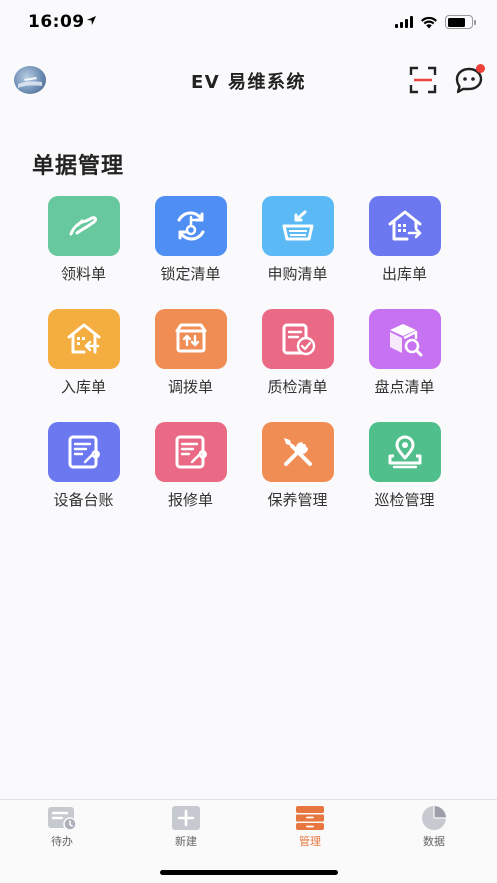 The height and width of the screenshot is (883, 497). I want to click on grid-item-lock-list: 锁定清单, so click(190, 241).